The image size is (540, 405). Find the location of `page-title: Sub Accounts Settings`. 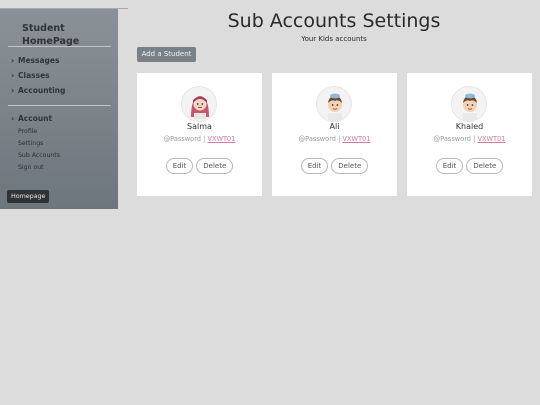

page-title: Sub Accounts Settings is located at coordinates (334, 21).